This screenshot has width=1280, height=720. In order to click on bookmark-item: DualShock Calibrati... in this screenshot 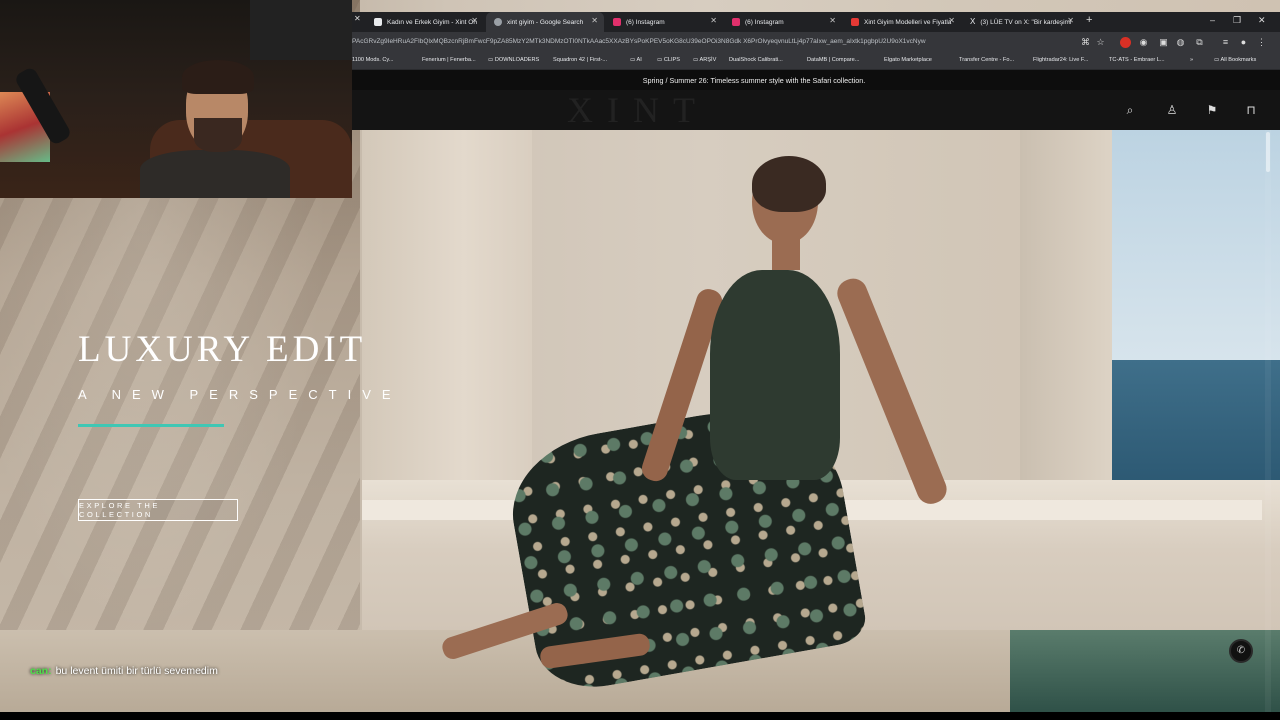, I will do `click(756, 60)`.